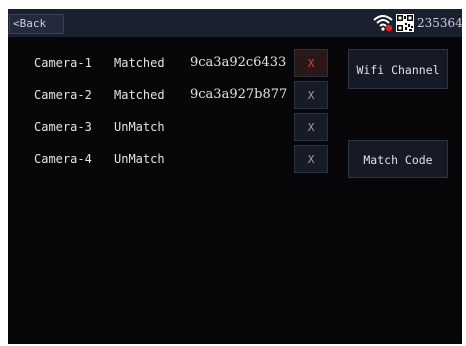 This screenshot has width=466, height=346. What do you see at coordinates (63, 95) in the screenshot?
I see `camera-name: Camera-2` at bounding box center [63, 95].